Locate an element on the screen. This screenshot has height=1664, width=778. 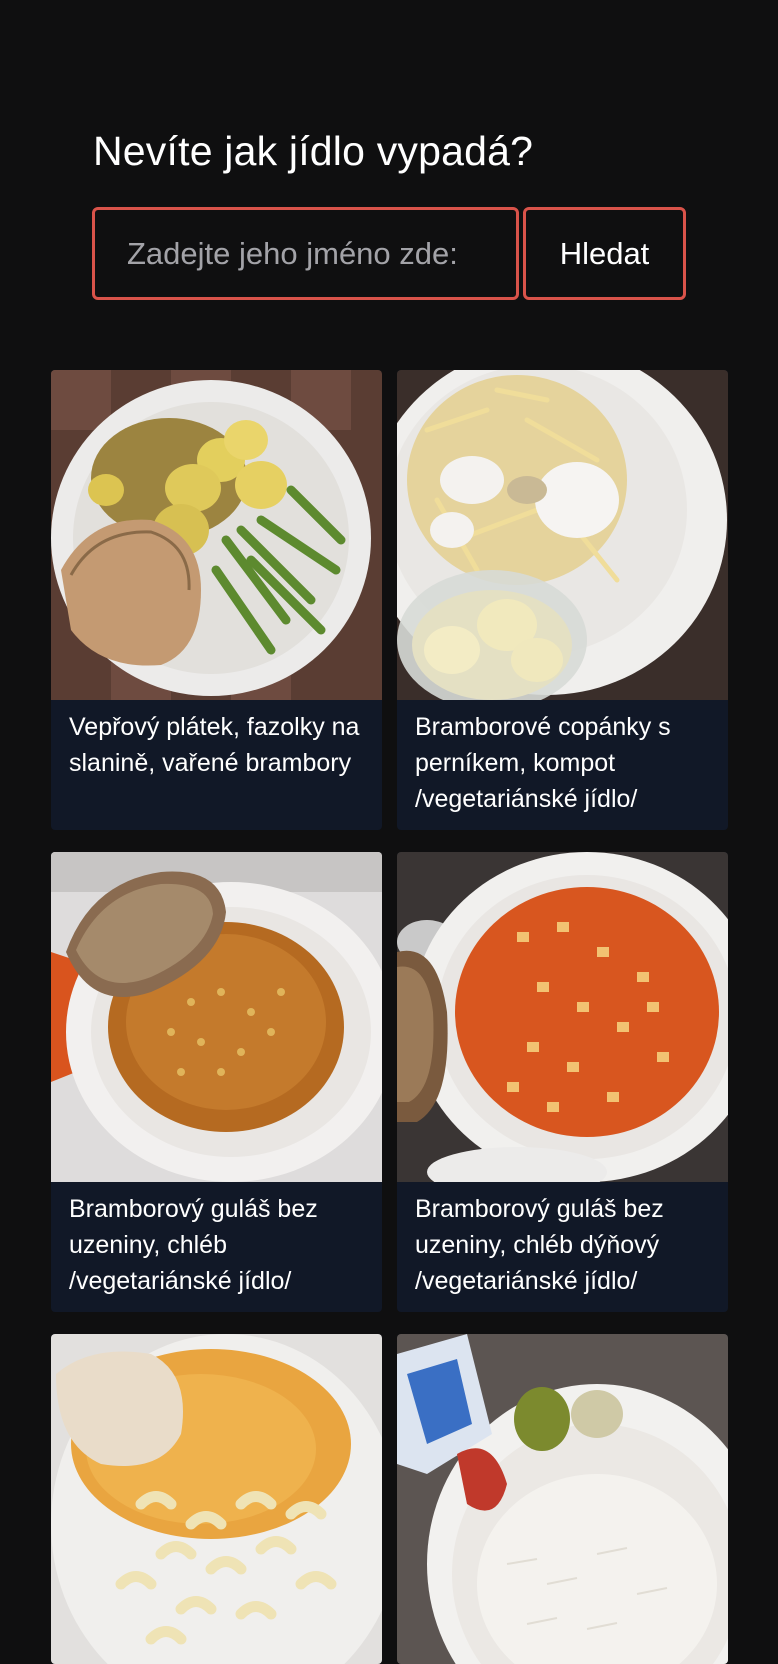
search-bar: Hledat is located at coordinates (389, 253).